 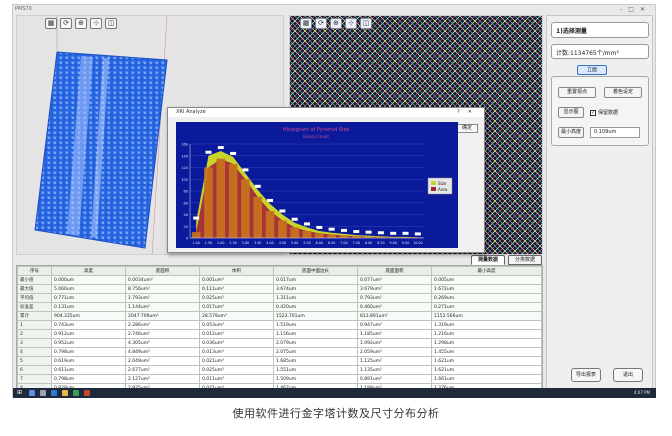 I want to click on table-cell: 1.319um, so click(x=486, y=325).